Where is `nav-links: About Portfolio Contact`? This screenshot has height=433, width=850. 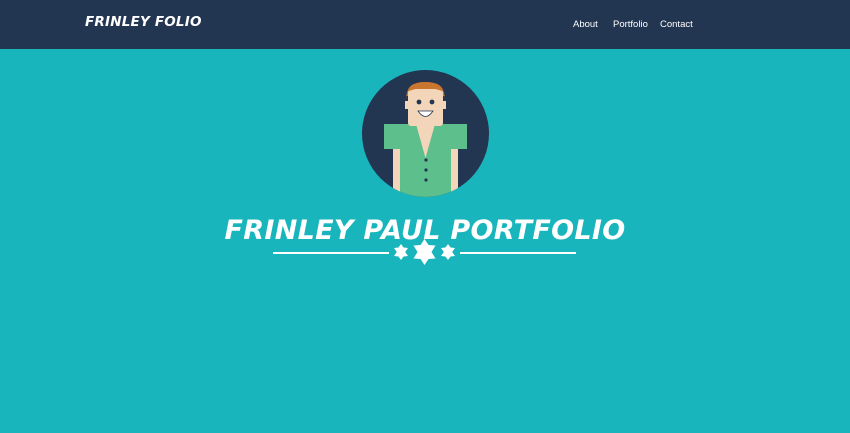 nav-links: About Portfolio Contact is located at coordinates (425, 26).